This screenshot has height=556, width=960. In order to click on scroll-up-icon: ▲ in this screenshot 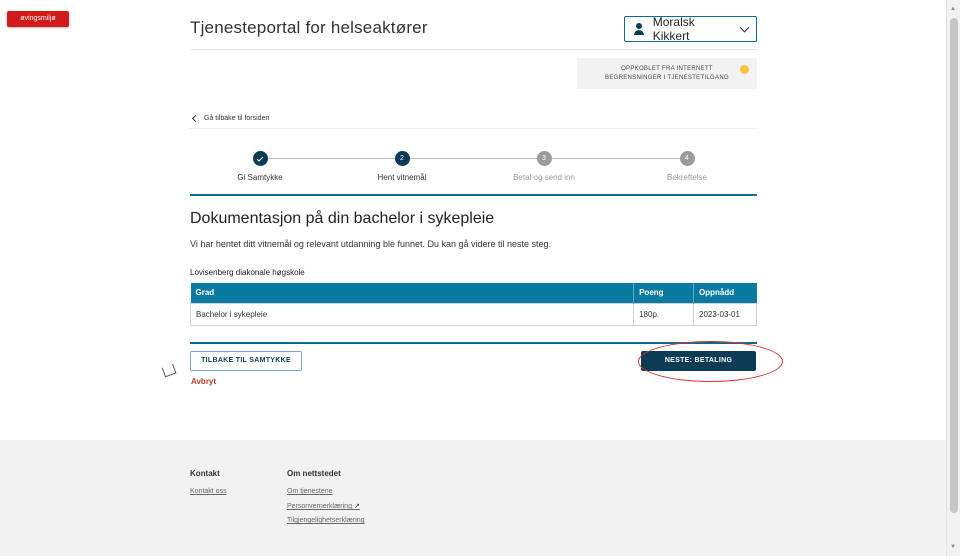, I will do `click(953, 9)`.